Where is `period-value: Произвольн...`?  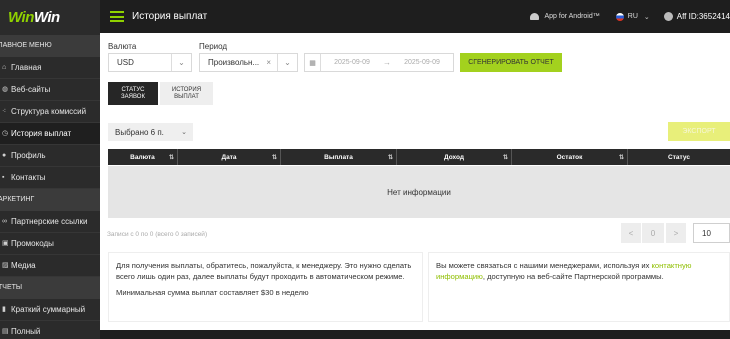 period-value: Произвольн... is located at coordinates (234, 62).